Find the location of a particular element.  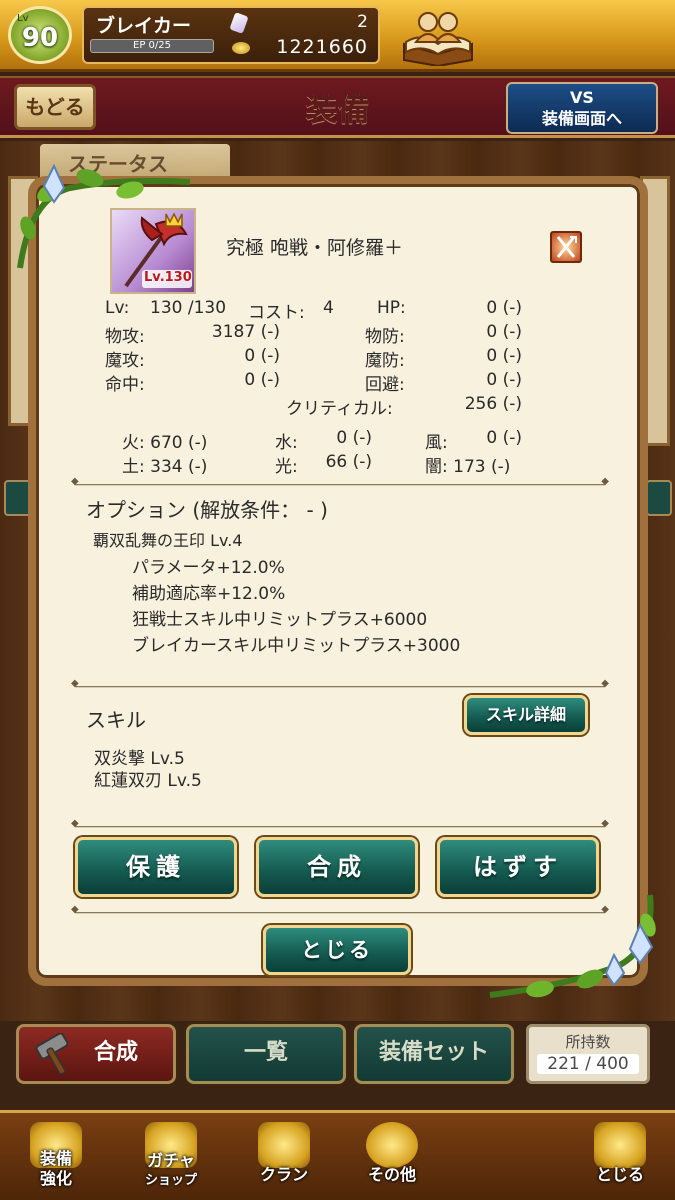

nav-clan: クラン is located at coordinates (284, 1158).